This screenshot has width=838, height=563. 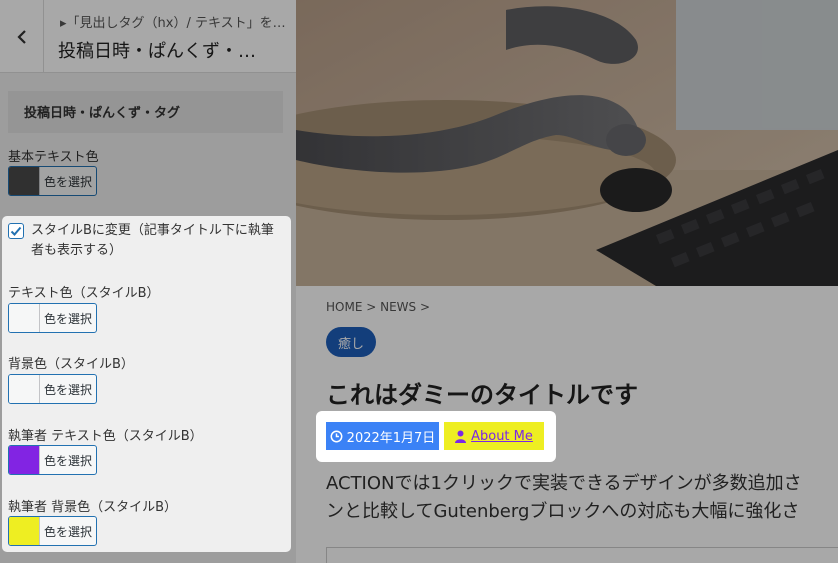 I want to click on post-author-link: About Me, so click(x=502, y=436).